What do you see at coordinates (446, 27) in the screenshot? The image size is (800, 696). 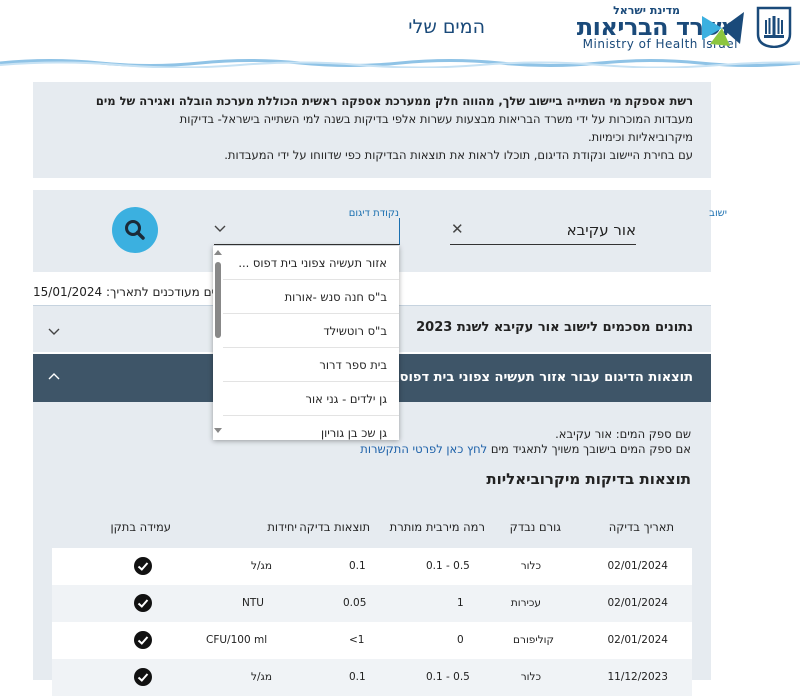 I see `page-title: המים שלי` at bounding box center [446, 27].